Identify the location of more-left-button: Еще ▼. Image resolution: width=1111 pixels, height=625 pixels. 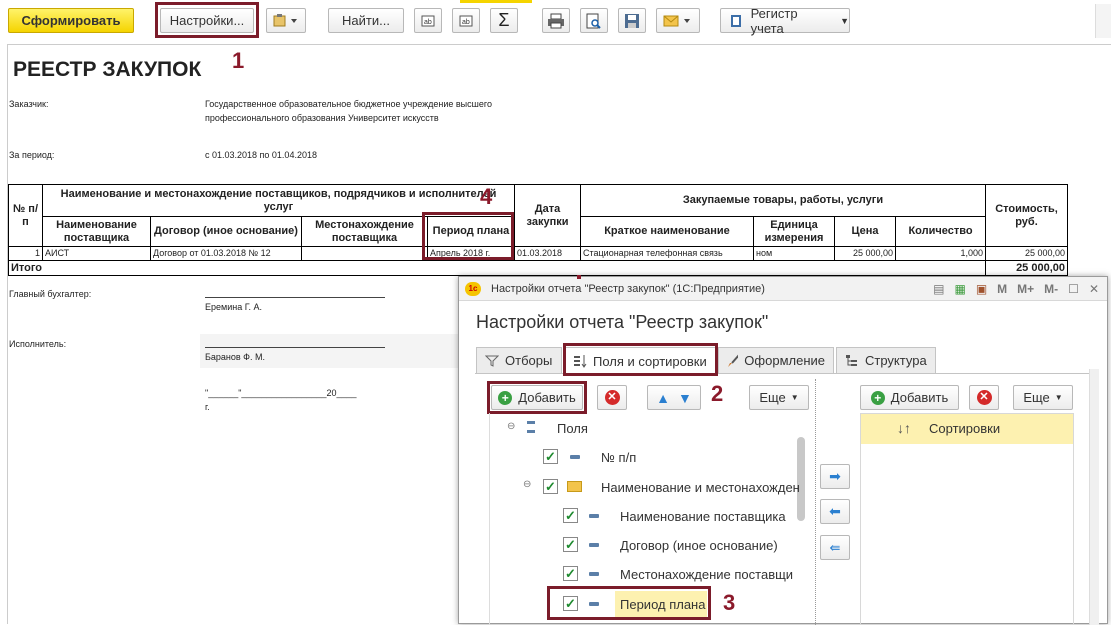
(779, 397).